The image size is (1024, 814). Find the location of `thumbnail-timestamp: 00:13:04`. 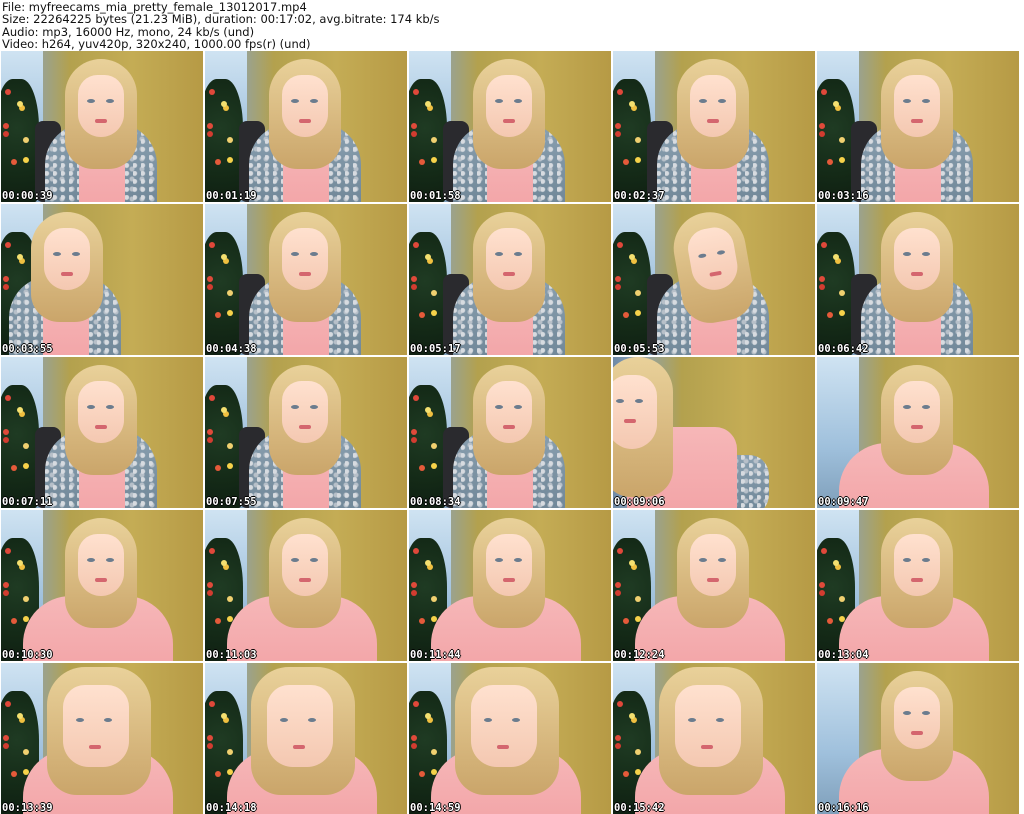

thumbnail-timestamp: 00:13:04 is located at coordinates (843, 655).